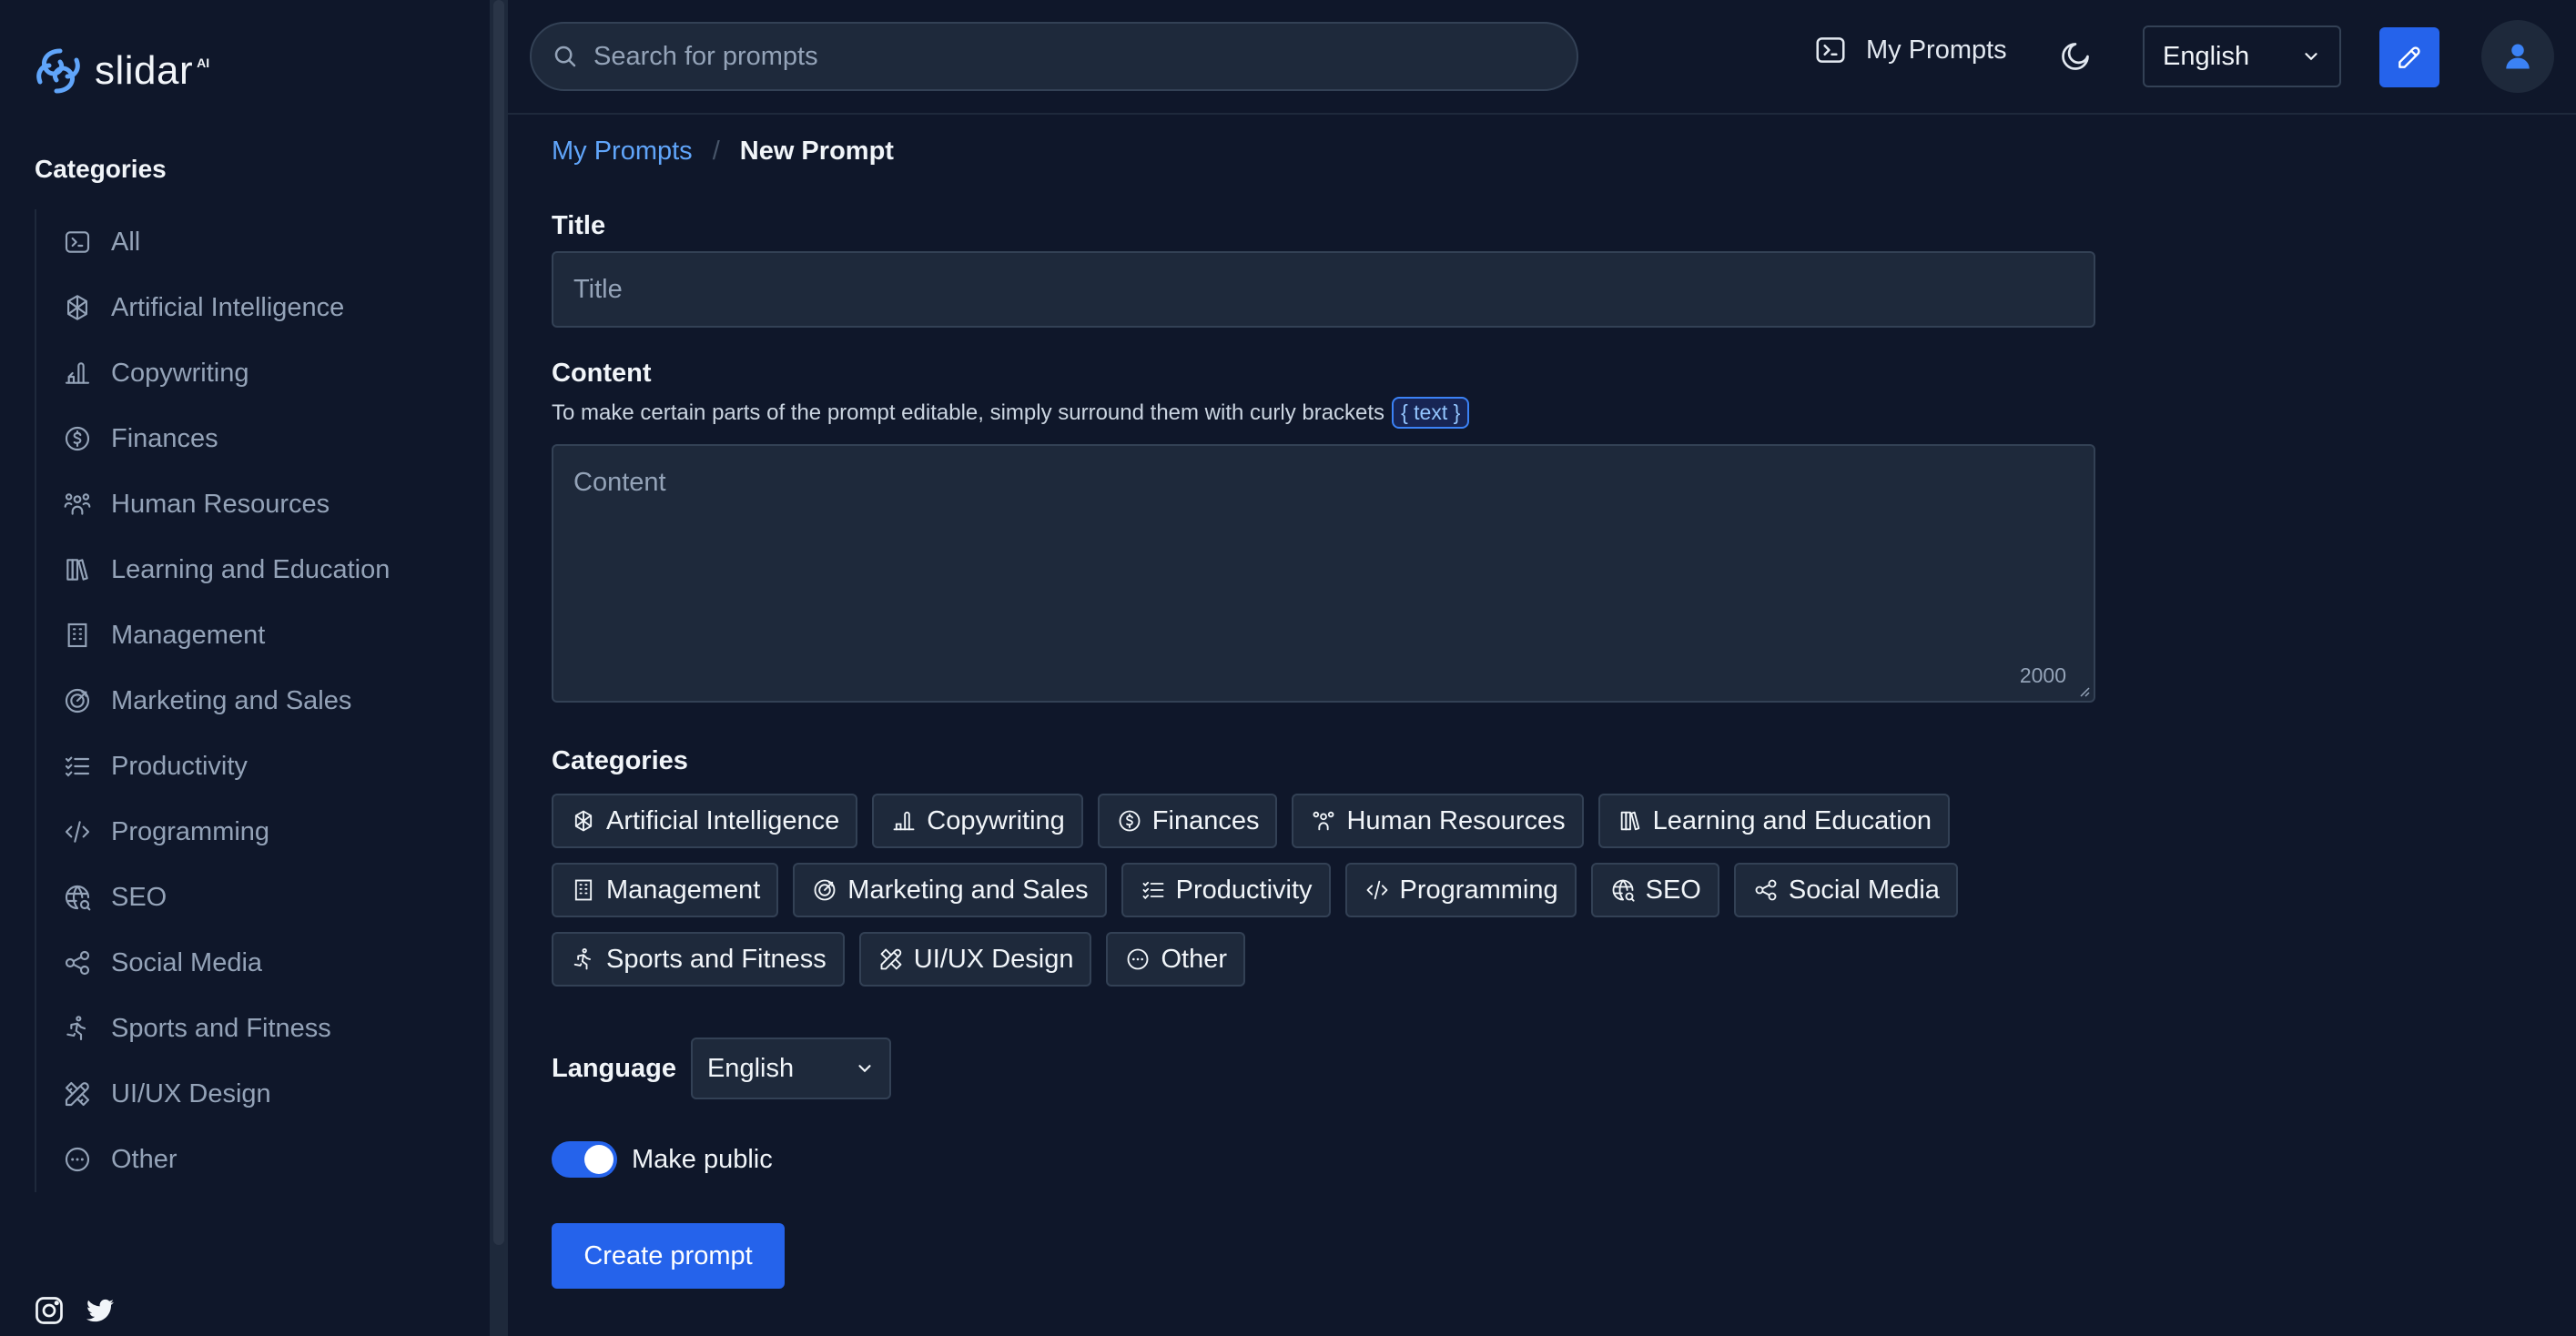  What do you see at coordinates (683, 890) in the screenshot?
I see `chip-label: Management` at bounding box center [683, 890].